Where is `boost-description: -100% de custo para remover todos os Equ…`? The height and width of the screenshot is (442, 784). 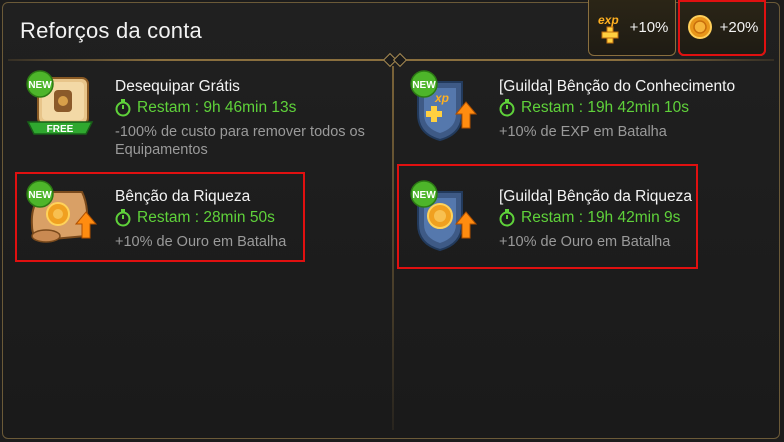
boost-description: -100% de custo para remover todos os Equ… is located at coordinates (240, 141).